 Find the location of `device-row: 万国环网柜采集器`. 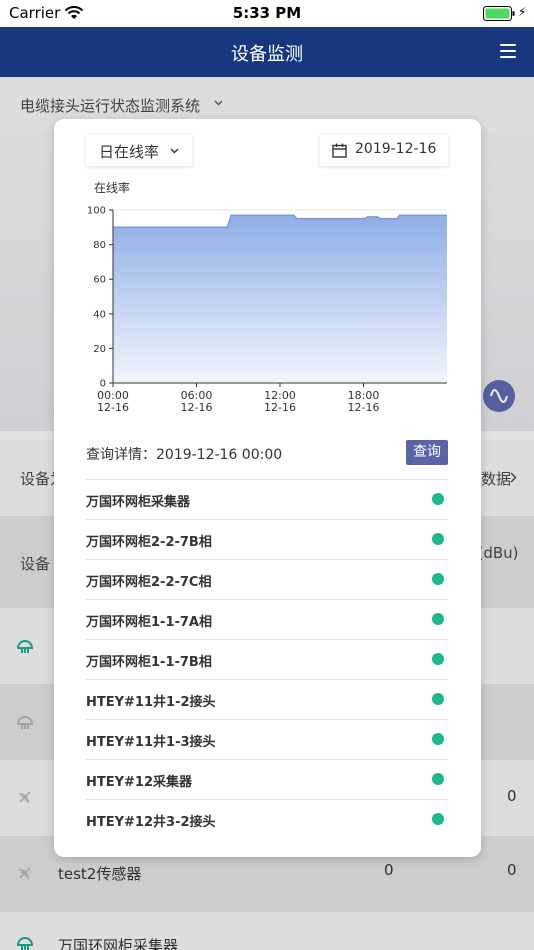

device-row: 万国环网柜采集器 is located at coordinates (267, 499).